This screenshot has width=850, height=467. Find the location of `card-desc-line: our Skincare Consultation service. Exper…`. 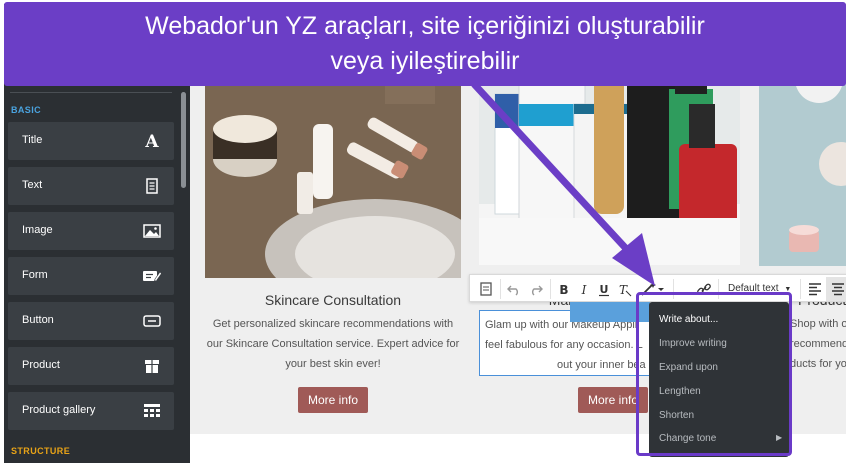

card-desc-line: our Skincare Consultation service. Exper… is located at coordinates (333, 344).